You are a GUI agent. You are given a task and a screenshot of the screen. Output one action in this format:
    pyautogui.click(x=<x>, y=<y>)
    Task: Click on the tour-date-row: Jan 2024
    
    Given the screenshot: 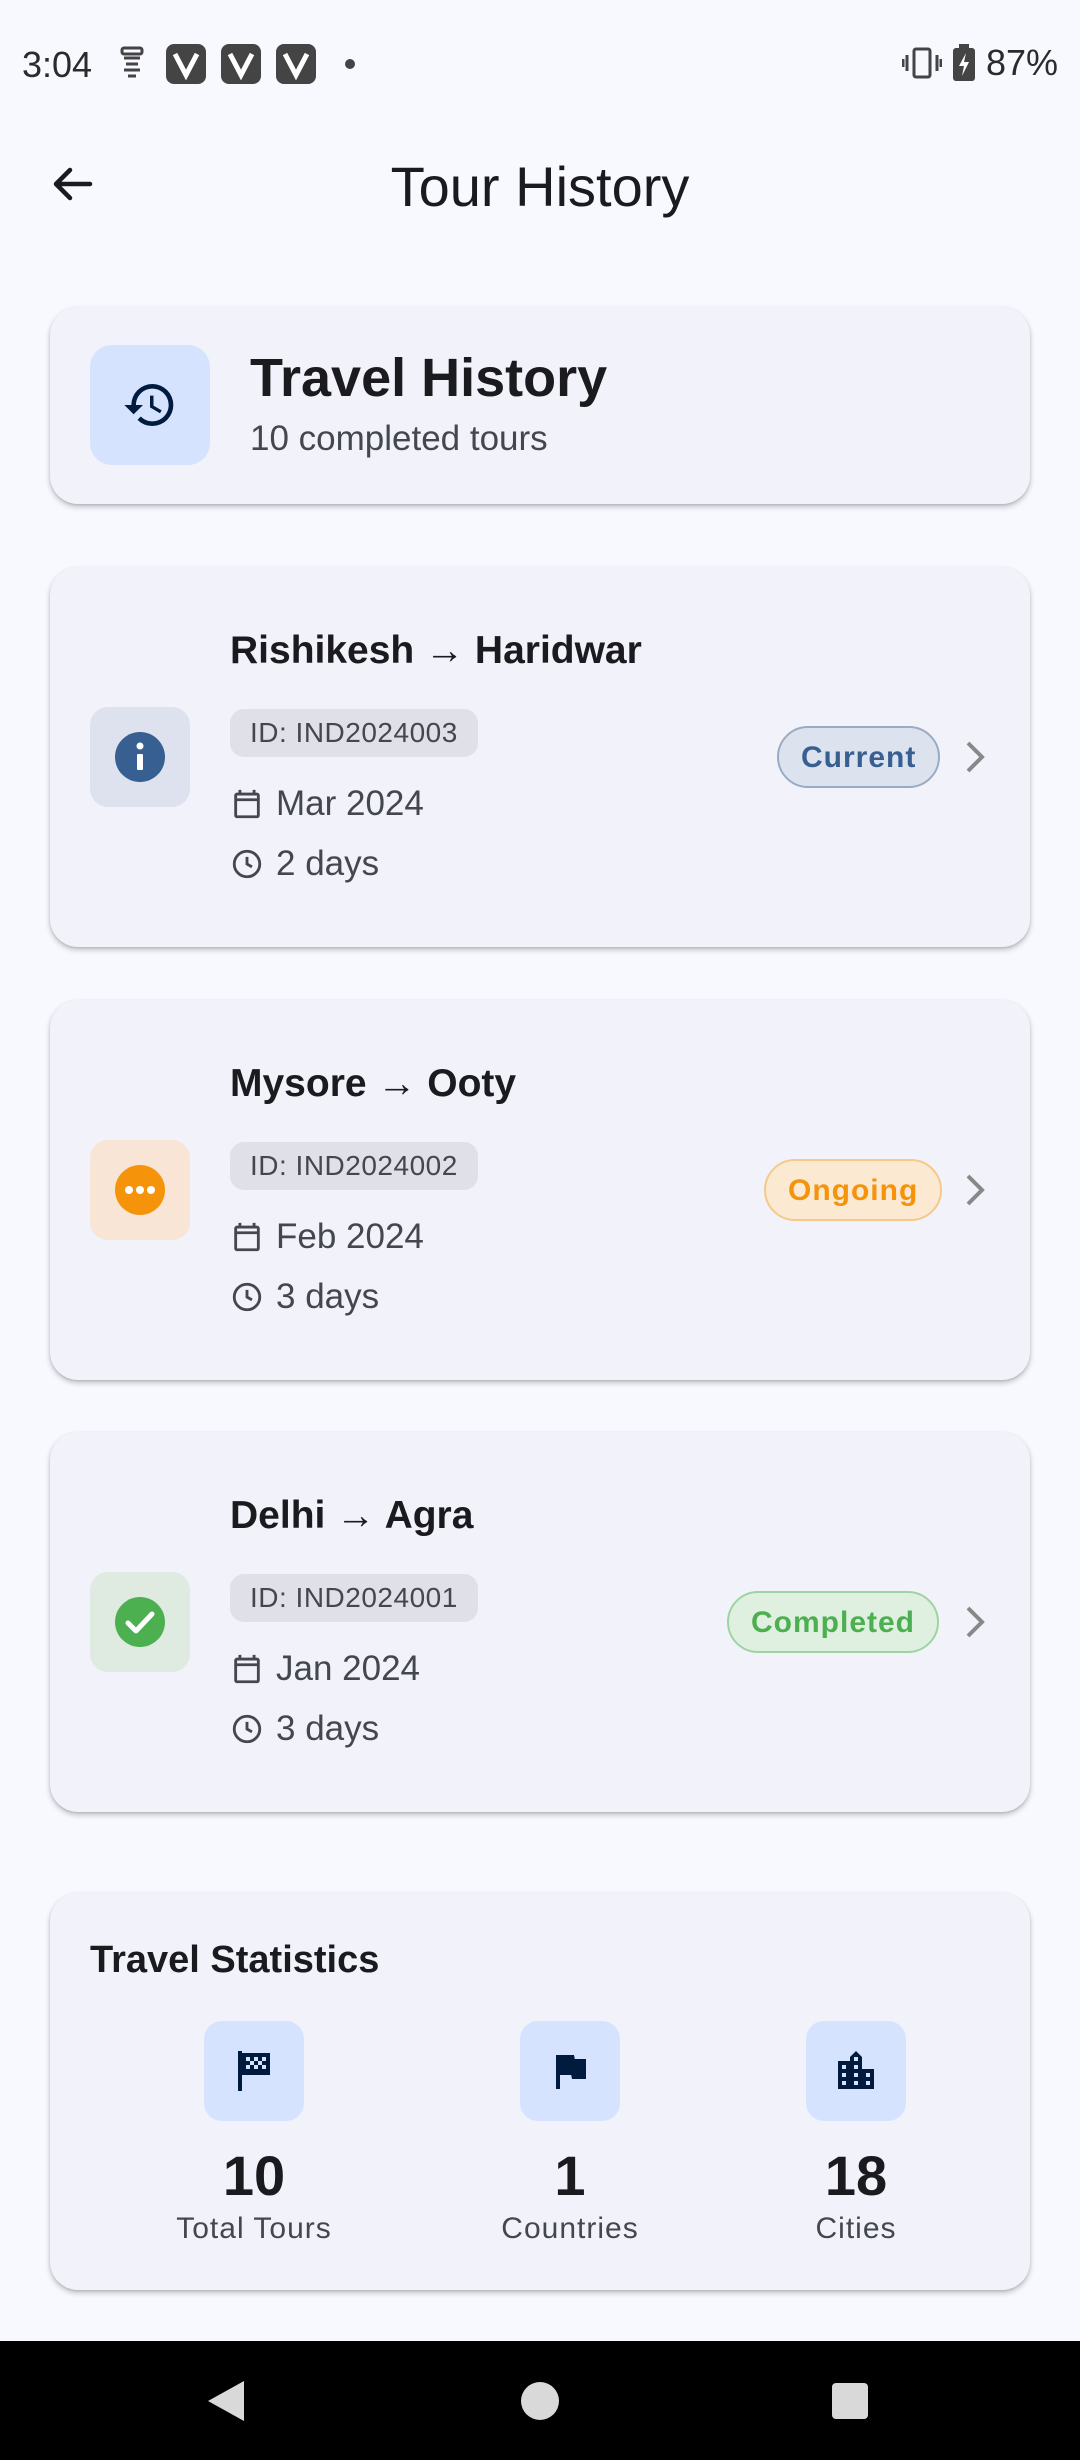 What is the action you would take?
    pyautogui.click(x=325, y=1669)
    